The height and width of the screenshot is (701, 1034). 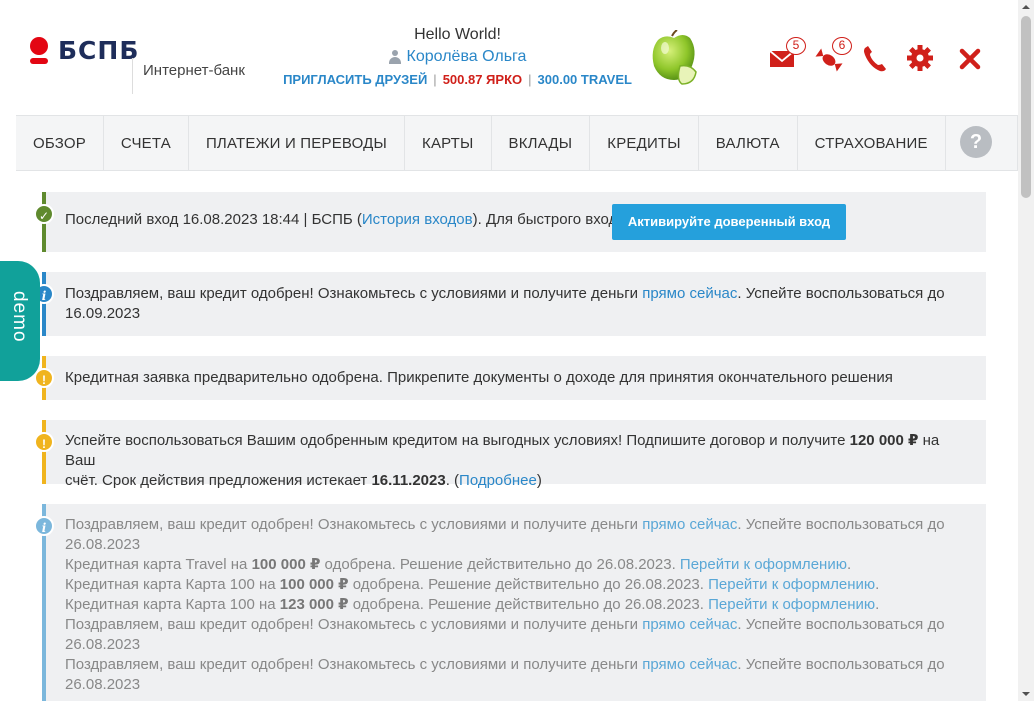 What do you see at coordinates (103, 313) in the screenshot?
I see `credit-deadline: 16.09.2023` at bounding box center [103, 313].